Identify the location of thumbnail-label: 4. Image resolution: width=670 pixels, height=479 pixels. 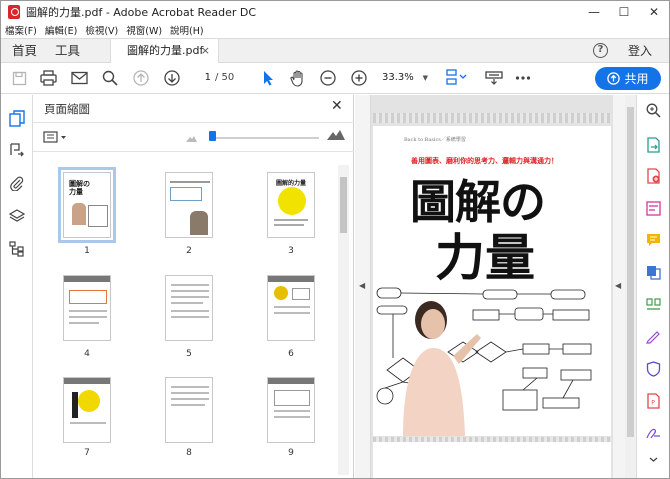
(87, 354).